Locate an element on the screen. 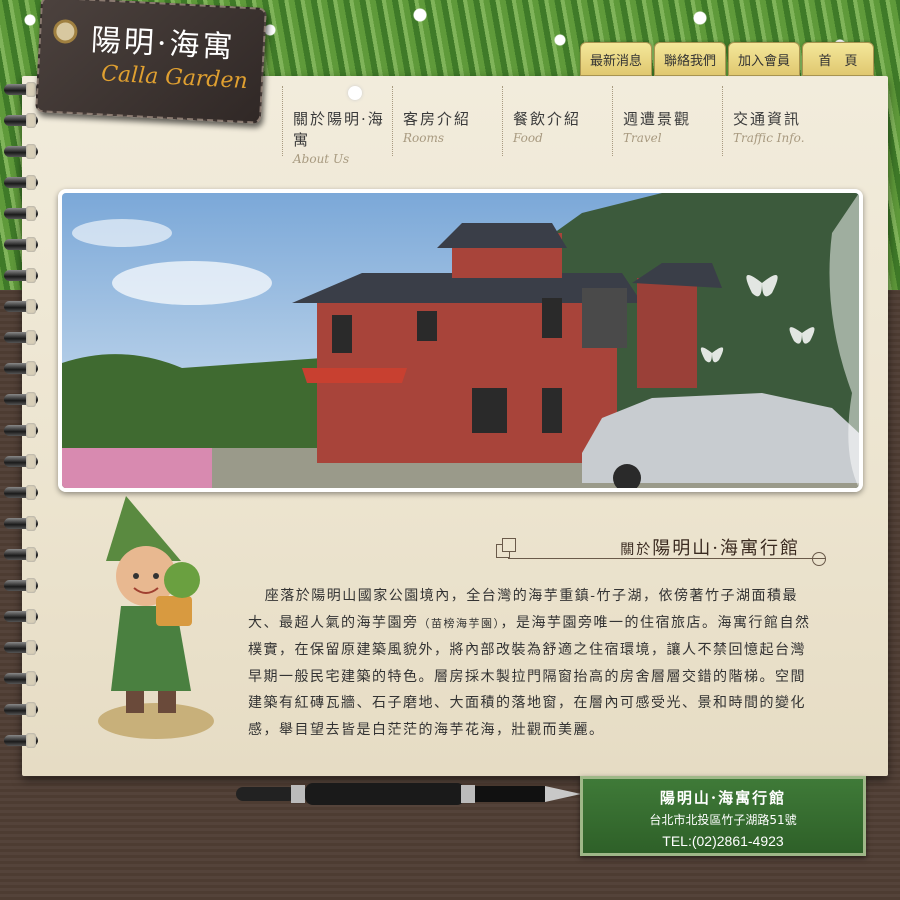  logo-name-cn: 陽明·海寓 is located at coordinates (163, 44).